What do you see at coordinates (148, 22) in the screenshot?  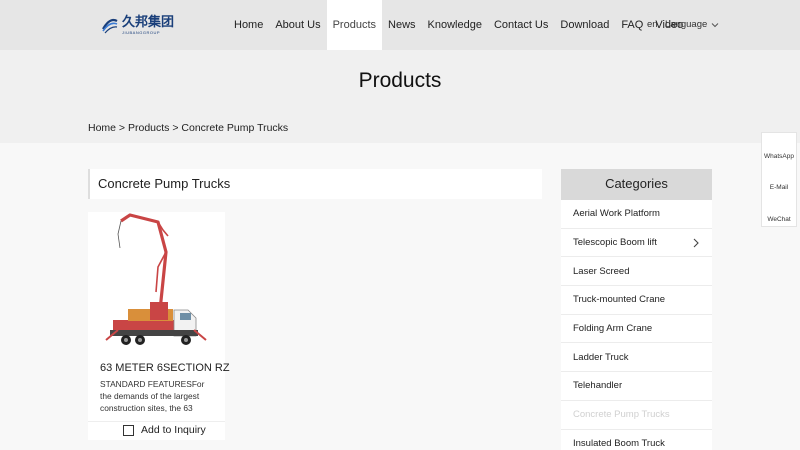 I see `logo-text-cn: 久邦集团` at bounding box center [148, 22].